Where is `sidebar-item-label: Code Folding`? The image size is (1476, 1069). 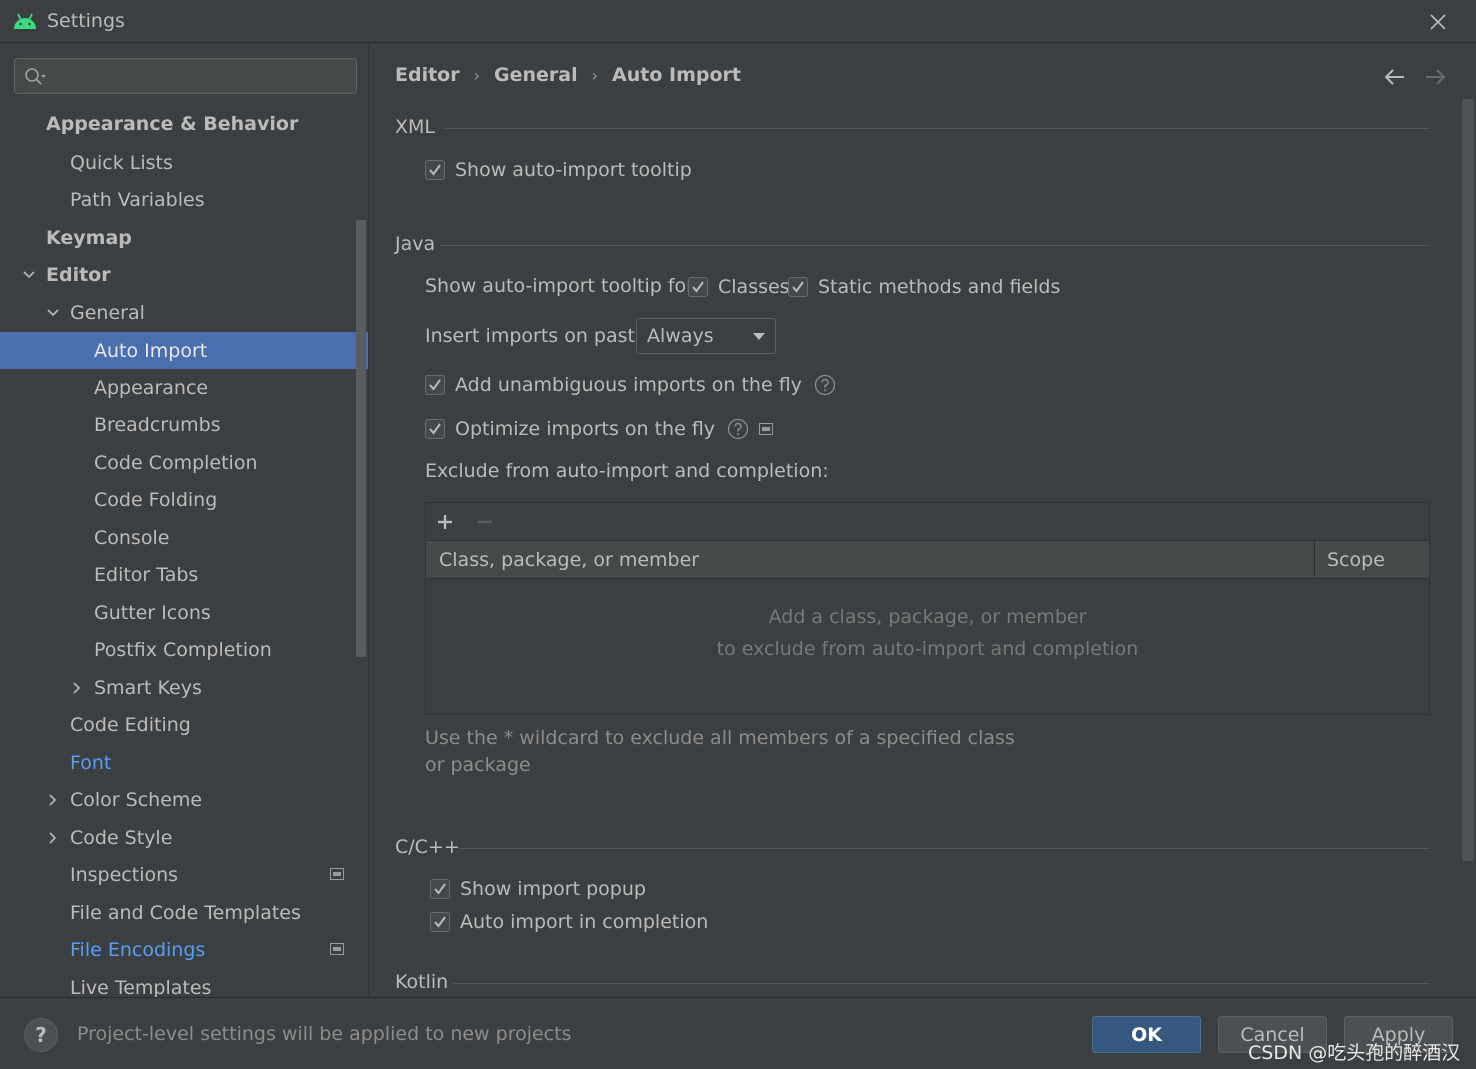
sidebar-item-label: Code Folding is located at coordinates (156, 499).